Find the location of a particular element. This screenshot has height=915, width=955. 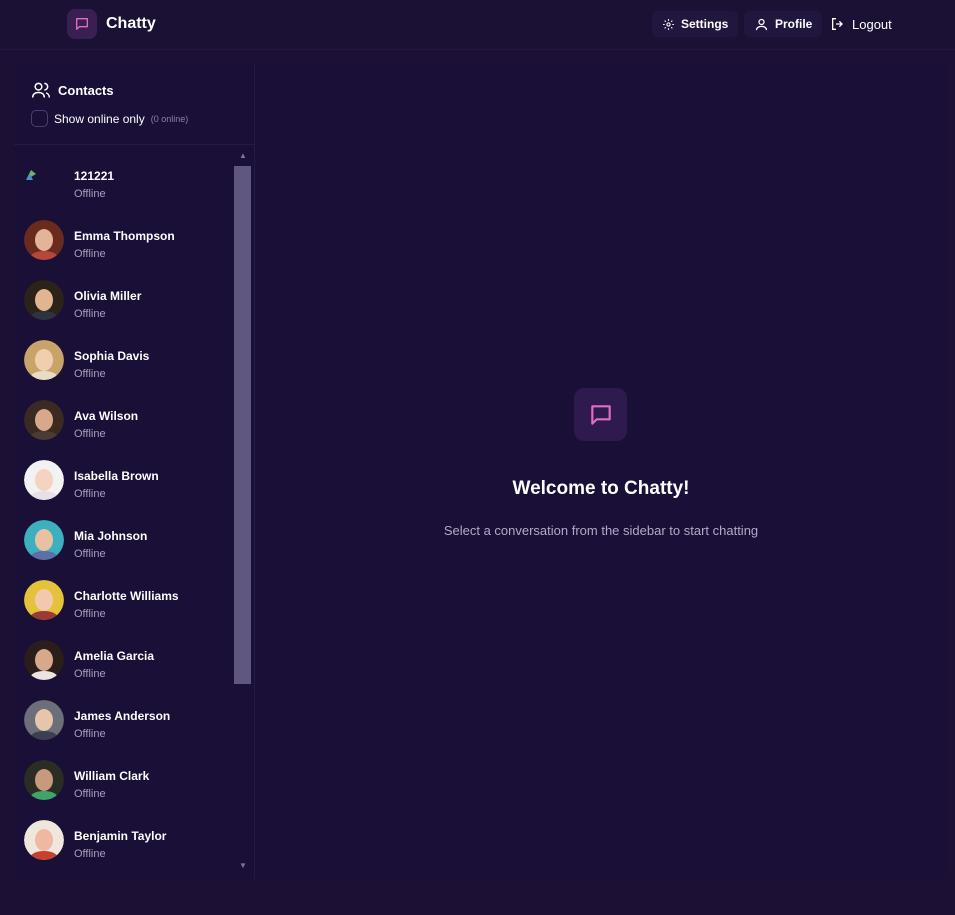

contact-name: Mia Johnson is located at coordinates (111, 536).